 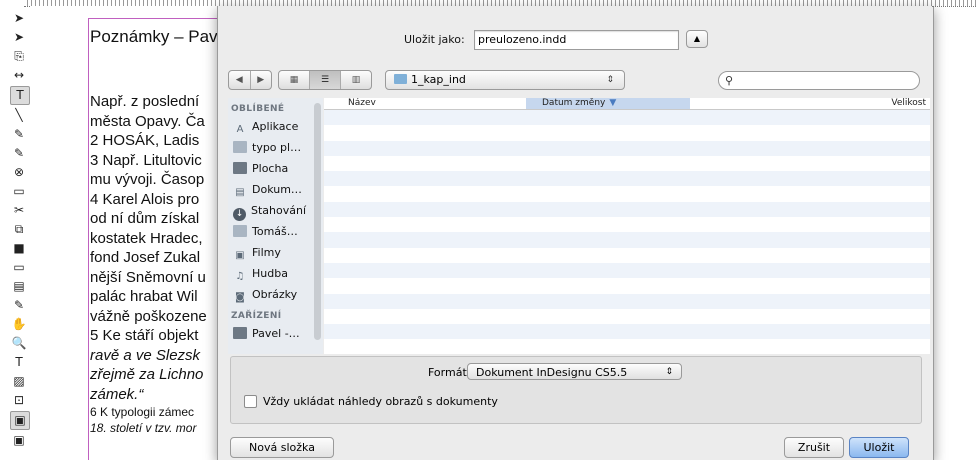 What do you see at coordinates (146, 160) in the screenshot?
I see `document-text-line: 3 Např. Litultovic` at bounding box center [146, 160].